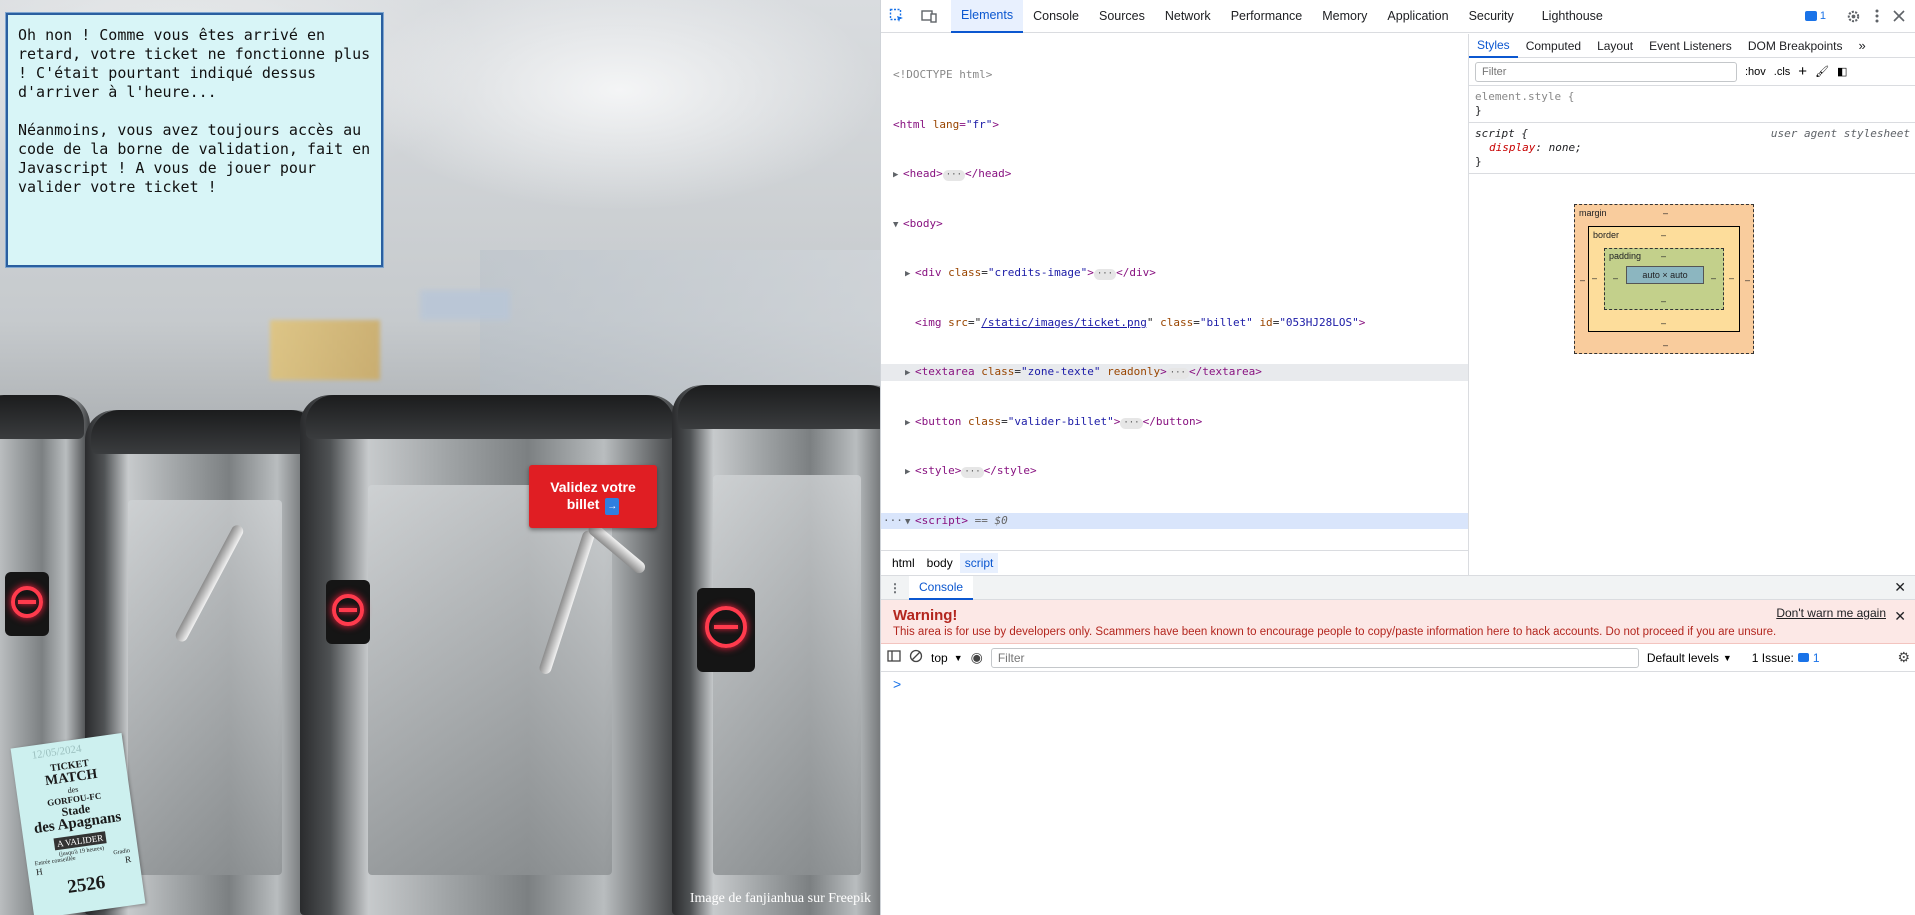 Image resolution: width=1915 pixels, height=915 pixels. What do you see at coordinates (1060, 371) in the screenshot?
I see `attr-value: "zone-texte"` at bounding box center [1060, 371].